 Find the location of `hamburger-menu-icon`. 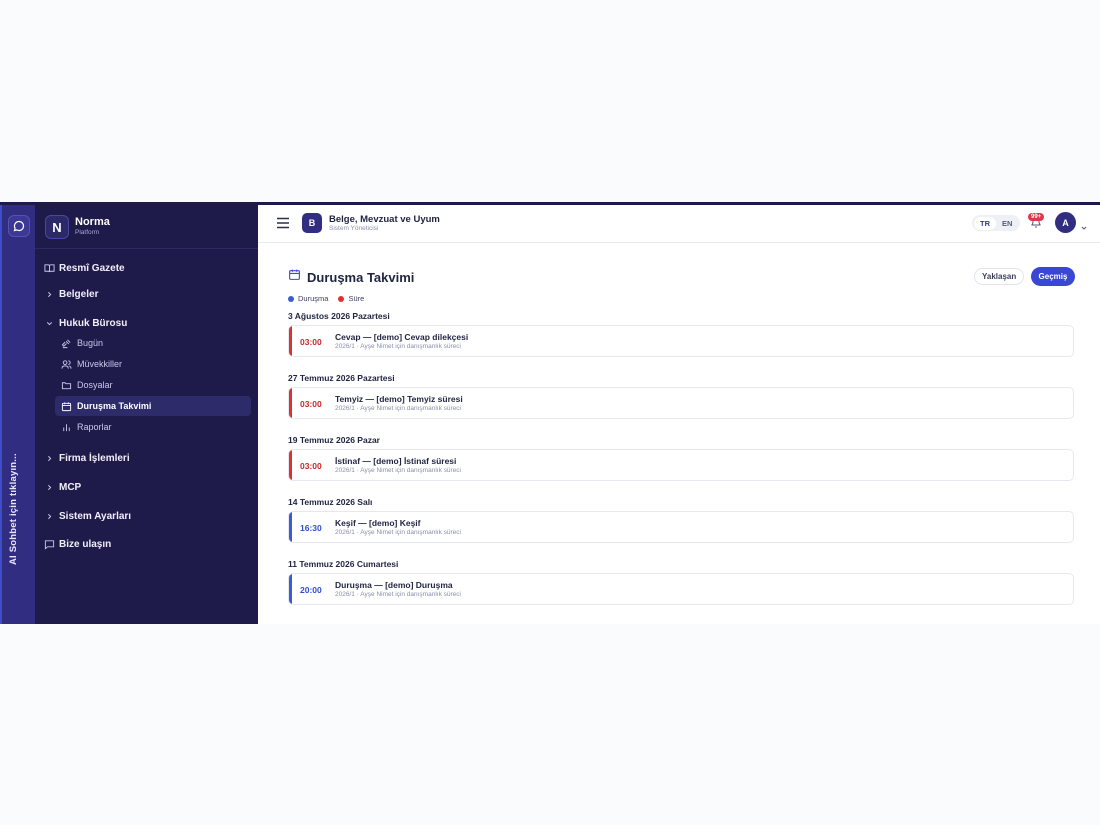

hamburger-menu-icon is located at coordinates (283, 225).